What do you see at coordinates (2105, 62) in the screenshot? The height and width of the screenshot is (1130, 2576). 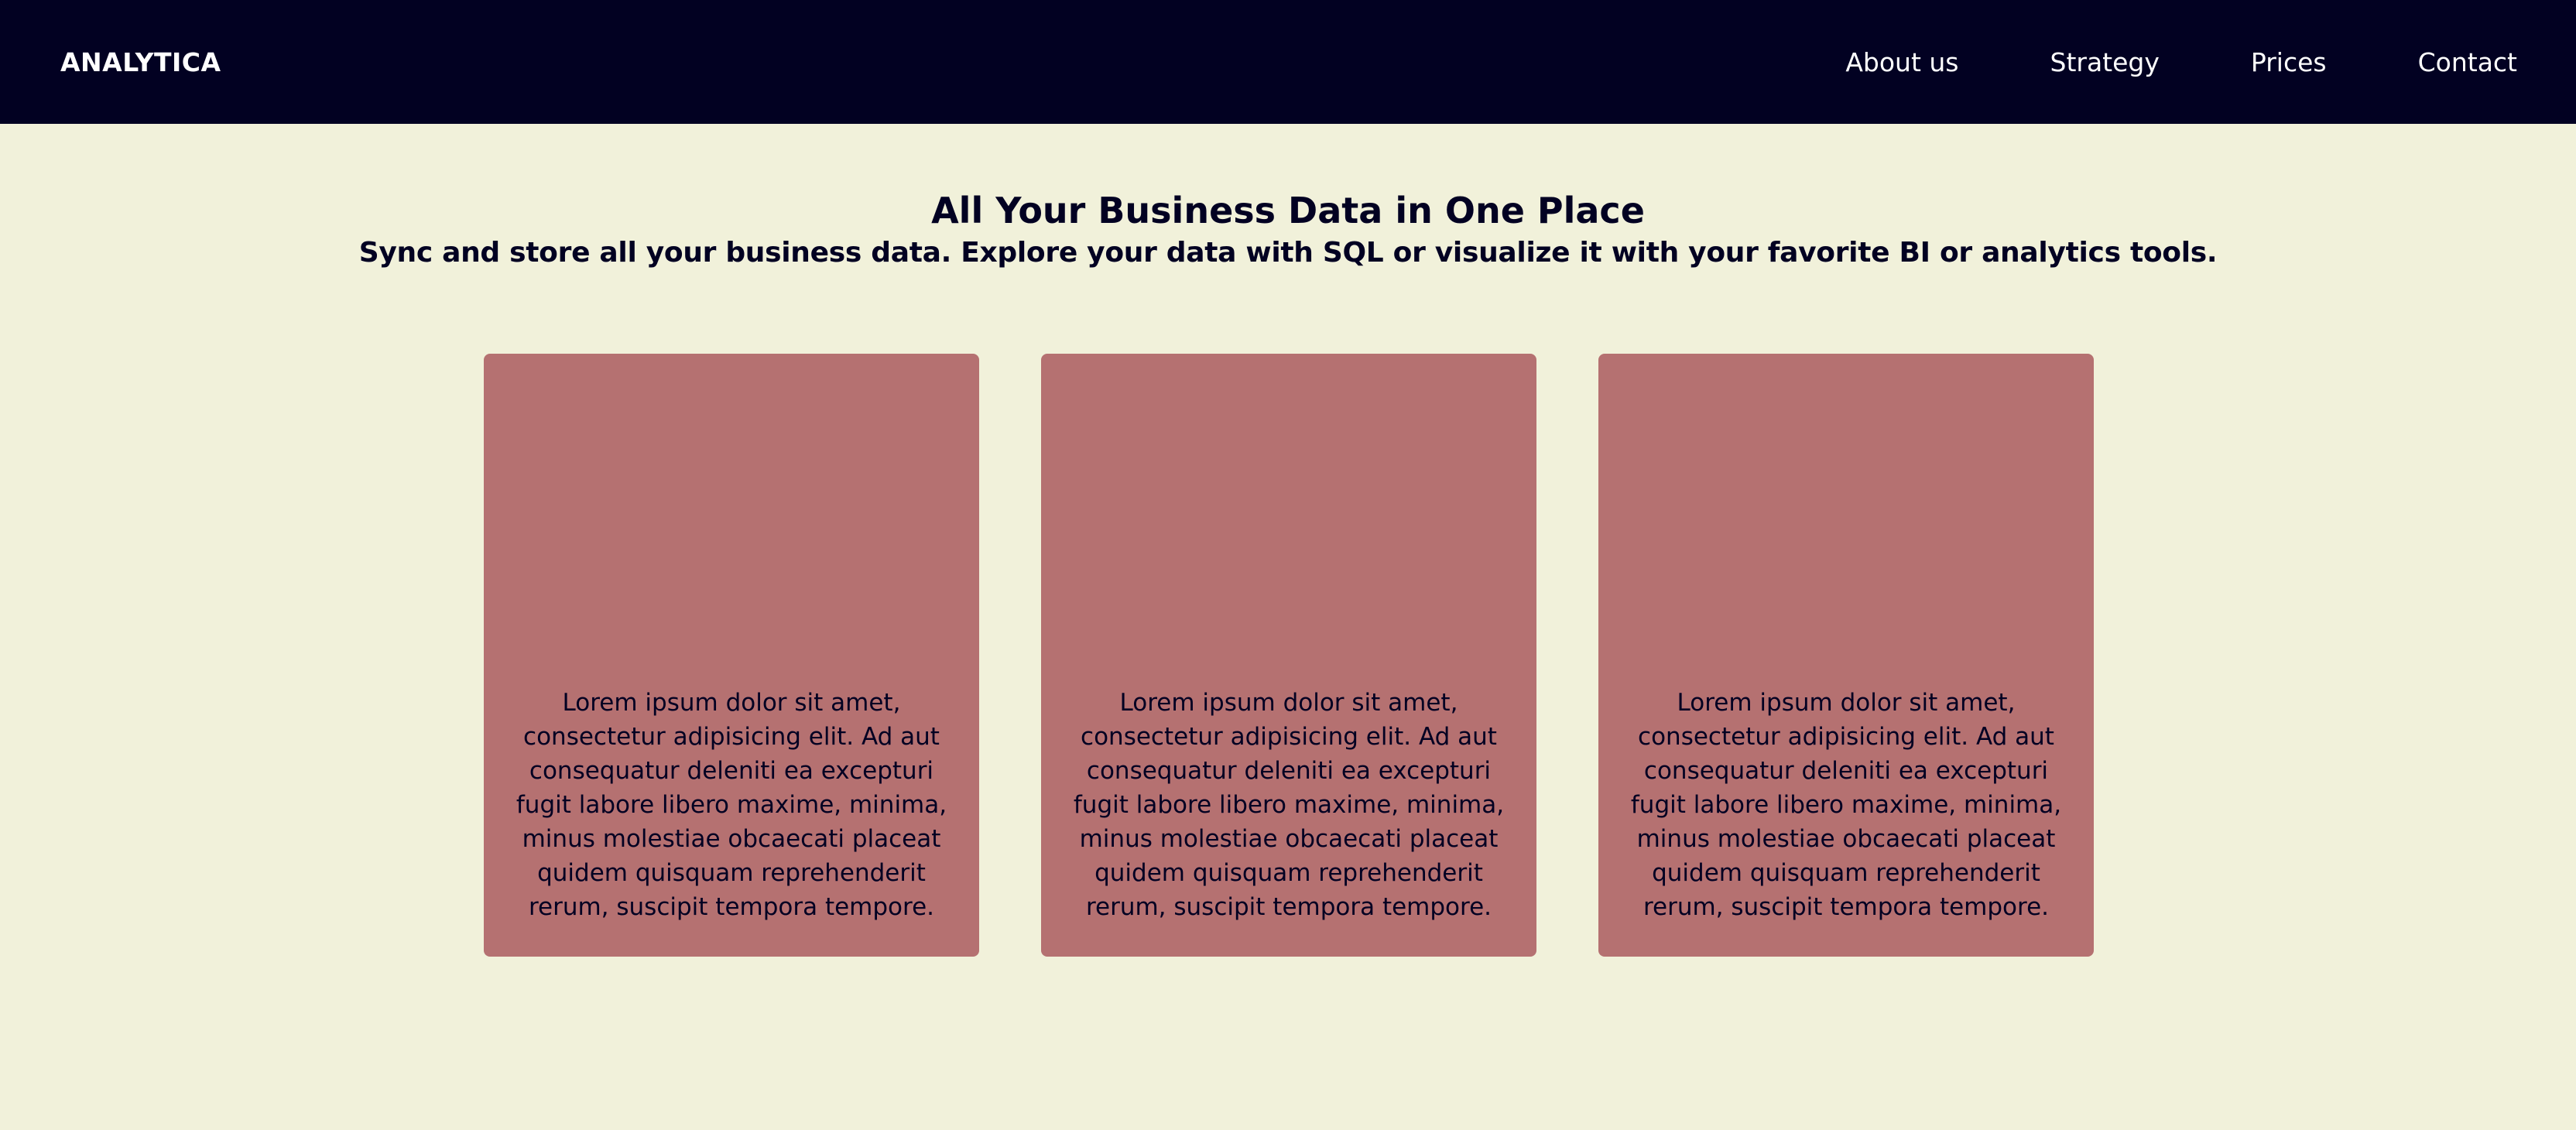 I see `nav-link-strategy: Strategy` at bounding box center [2105, 62].